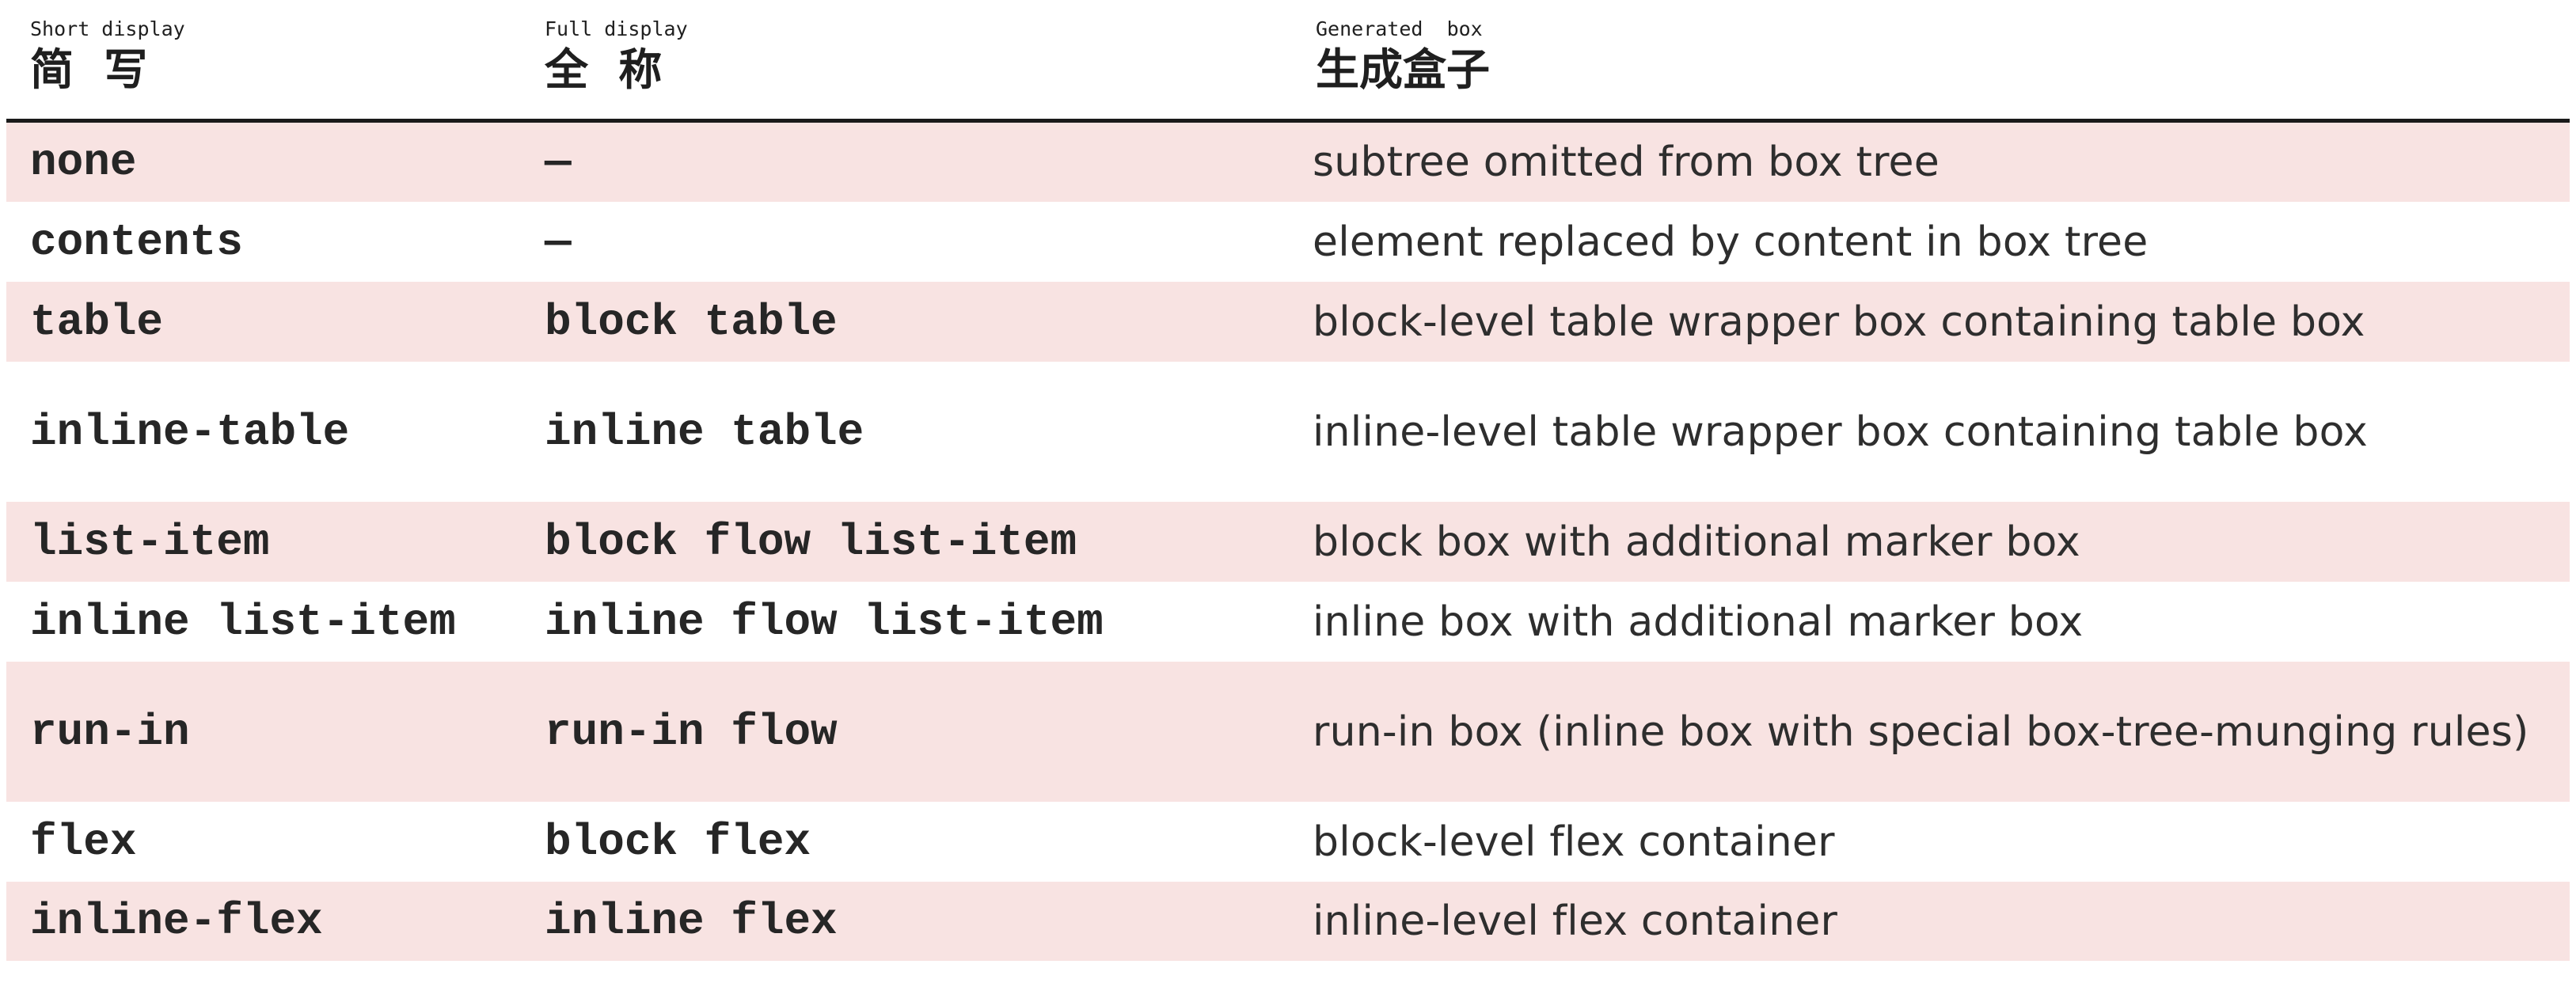  What do you see at coordinates (1696, 542) in the screenshot?
I see `generated-box-cell: block box with additional marker box` at bounding box center [1696, 542].